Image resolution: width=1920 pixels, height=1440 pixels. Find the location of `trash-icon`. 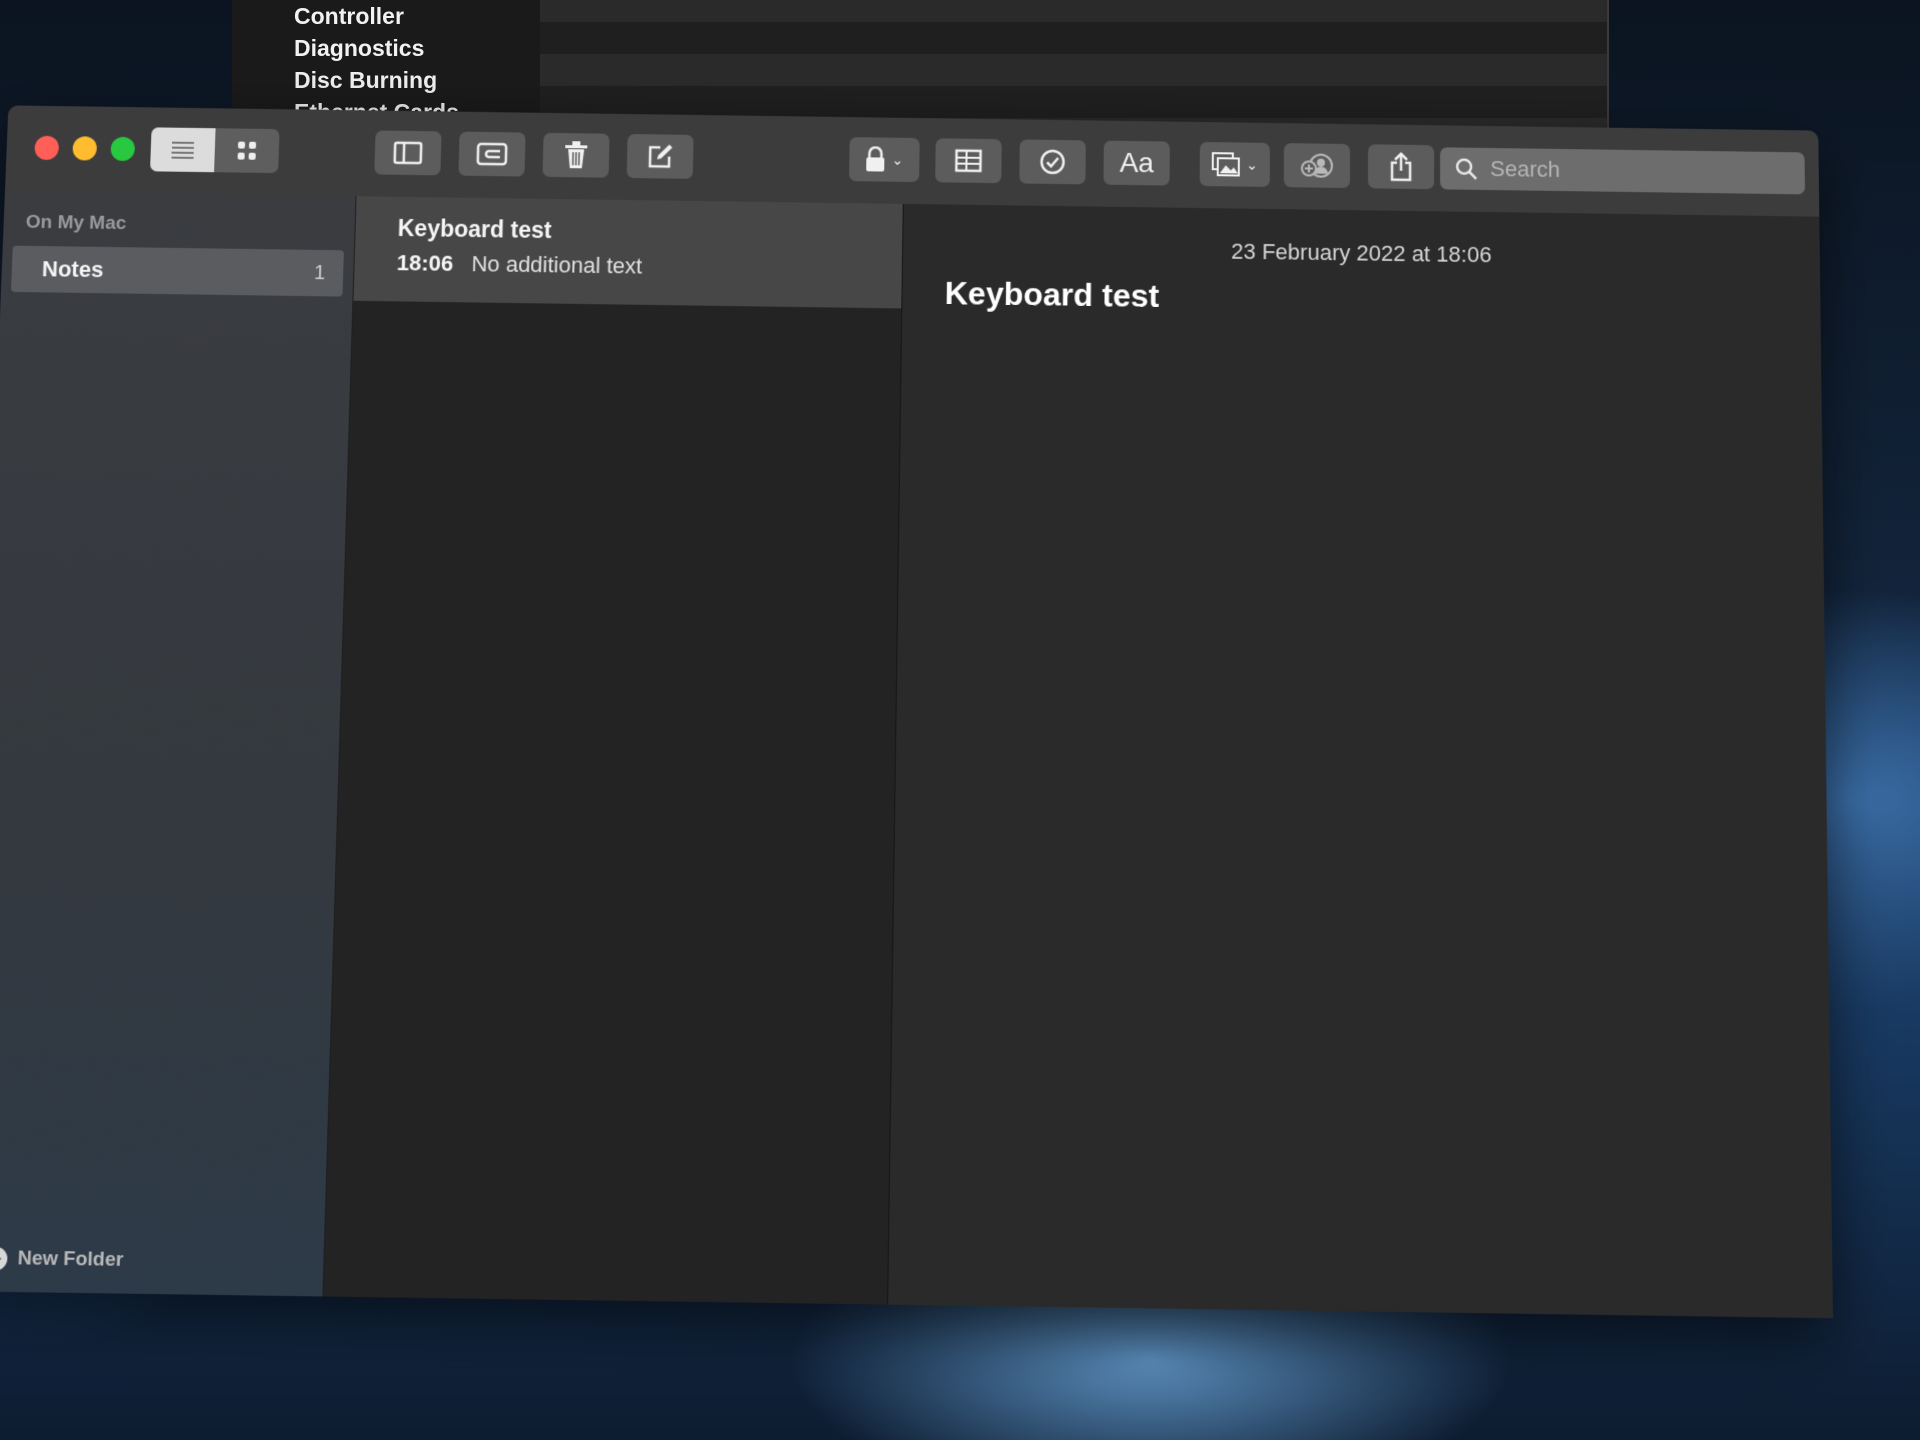

trash-icon is located at coordinates (575, 155).